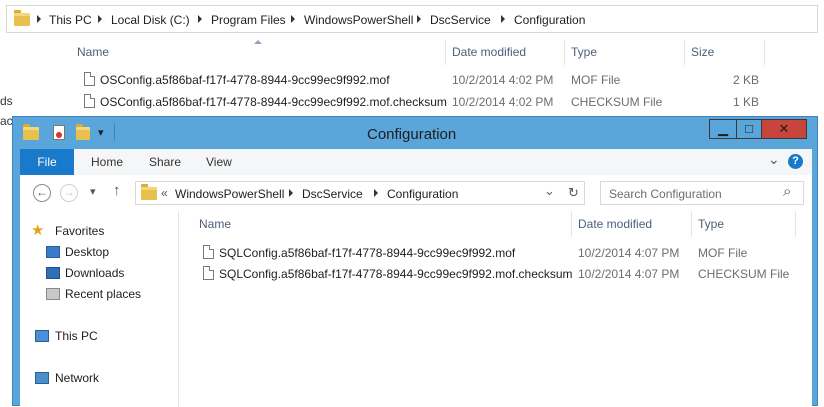  Describe the element at coordinates (83, 132) in the screenshot. I see `new-folder-icon` at that location.